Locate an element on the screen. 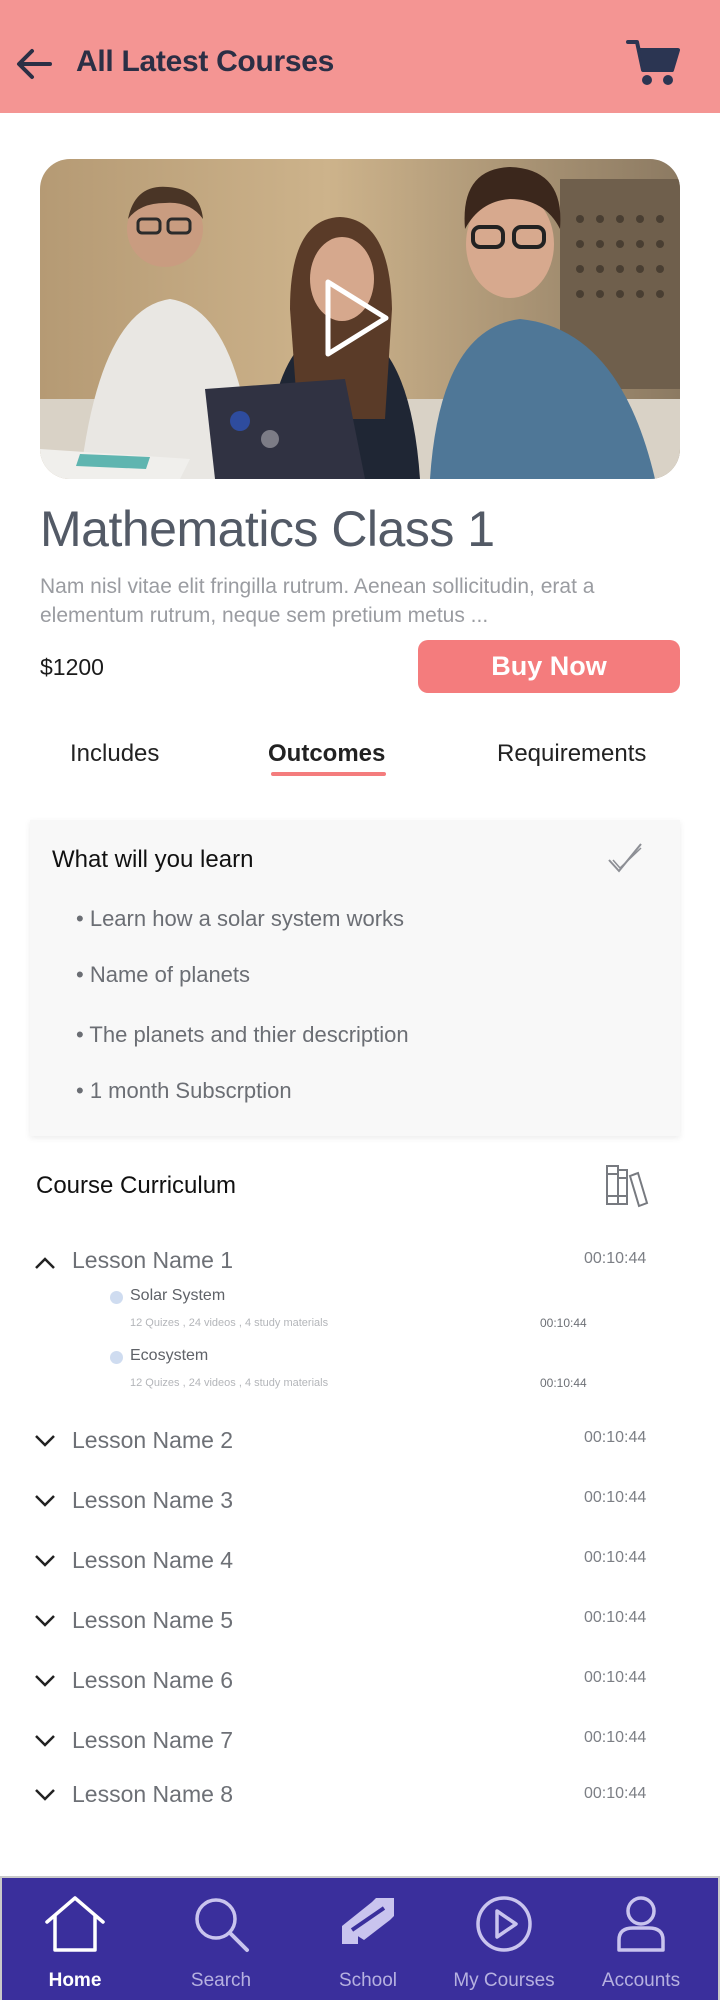 The height and width of the screenshot is (2000, 720). active-tab-indicator is located at coordinates (328, 774).